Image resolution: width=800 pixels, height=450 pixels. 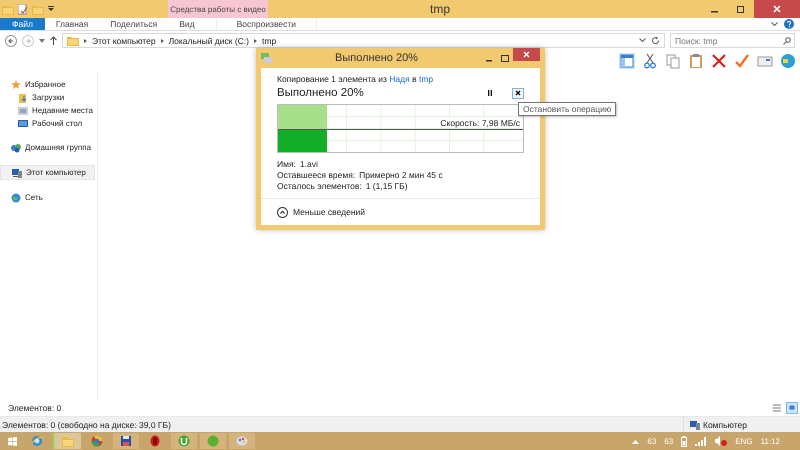 What do you see at coordinates (28, 41) in the screenshot?
I see `forward-arrow-icon` at bounding box center [28, 41].